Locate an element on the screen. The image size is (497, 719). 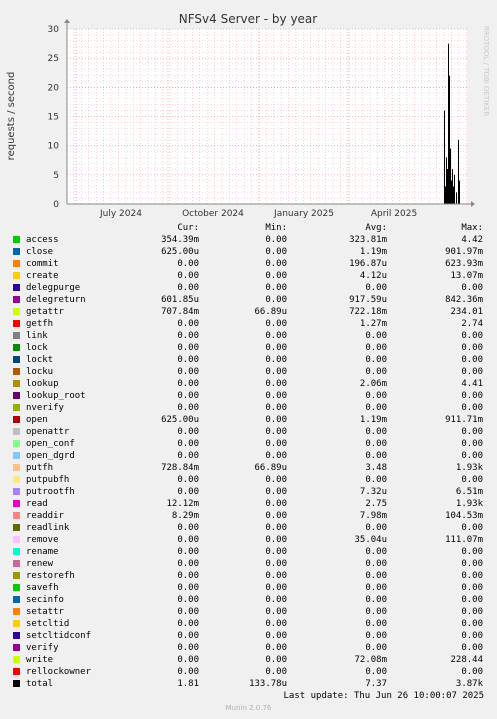
legend-value-avg: 722.18m is located at coordinates (368, 312).